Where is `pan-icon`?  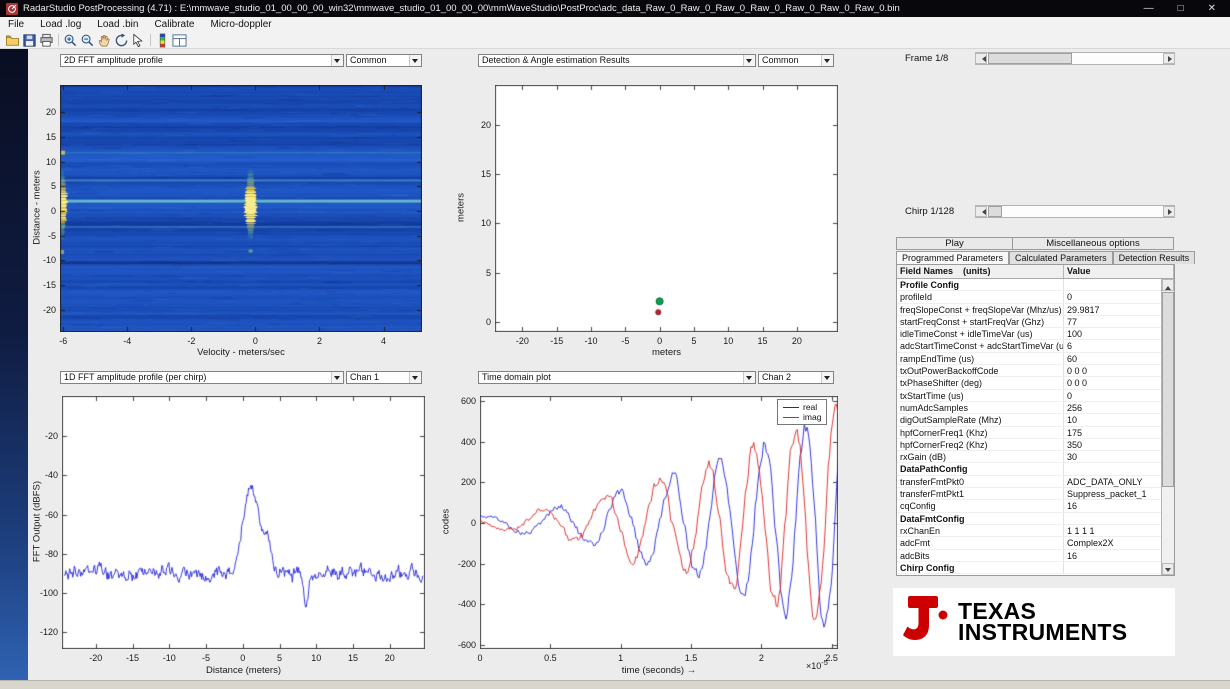 pan-icon is located at coordinates (104, 40).